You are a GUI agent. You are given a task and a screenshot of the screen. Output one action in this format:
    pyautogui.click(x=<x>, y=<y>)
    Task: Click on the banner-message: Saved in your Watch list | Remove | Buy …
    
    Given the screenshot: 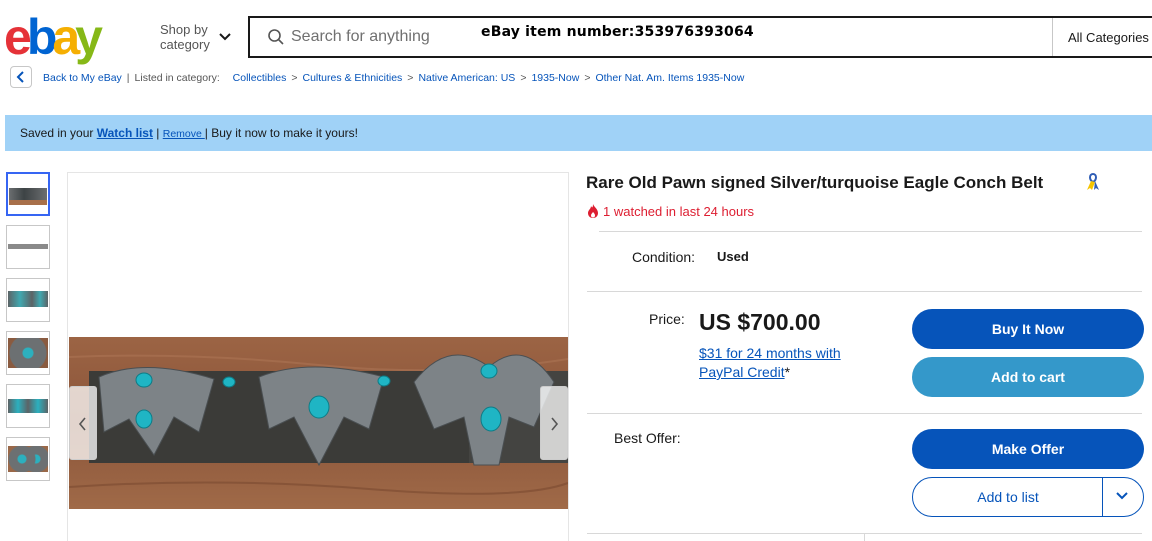 What is the action you would take?
    pyautogui.click(x=189, y=133)
    